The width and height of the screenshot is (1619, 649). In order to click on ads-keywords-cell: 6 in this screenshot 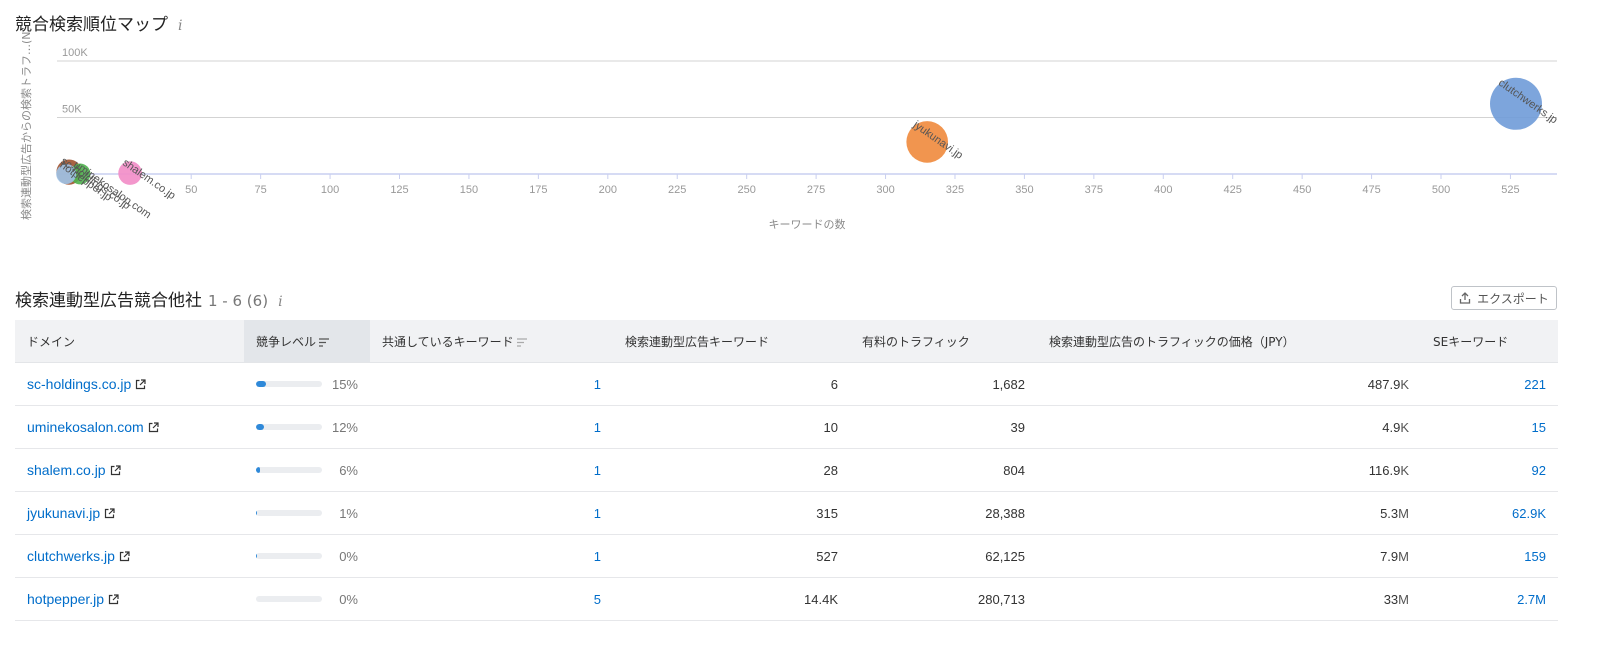, I will do `click(731, 384)`.